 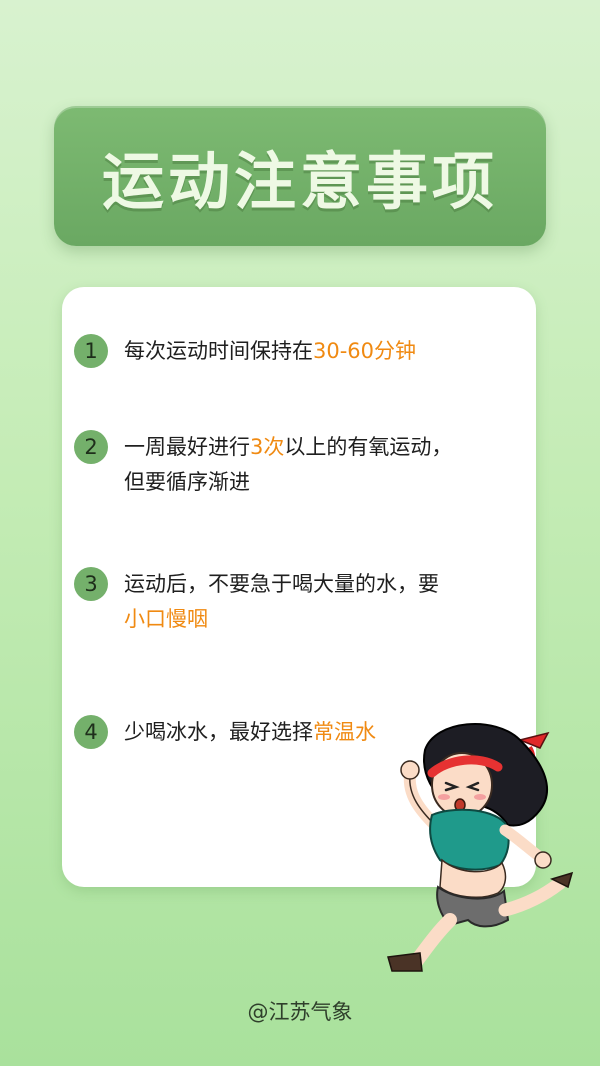 What do you see at coordinates (91, 584) in the screenshot?
I see `number-badge: 3` at bounding box center [91, 584].